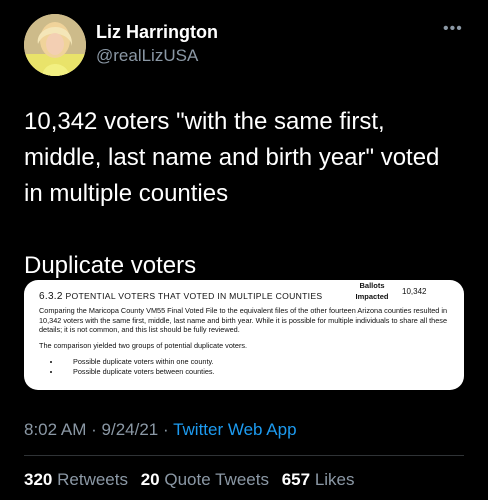  I want to click on quotes-count: 20, so click(150, 479).